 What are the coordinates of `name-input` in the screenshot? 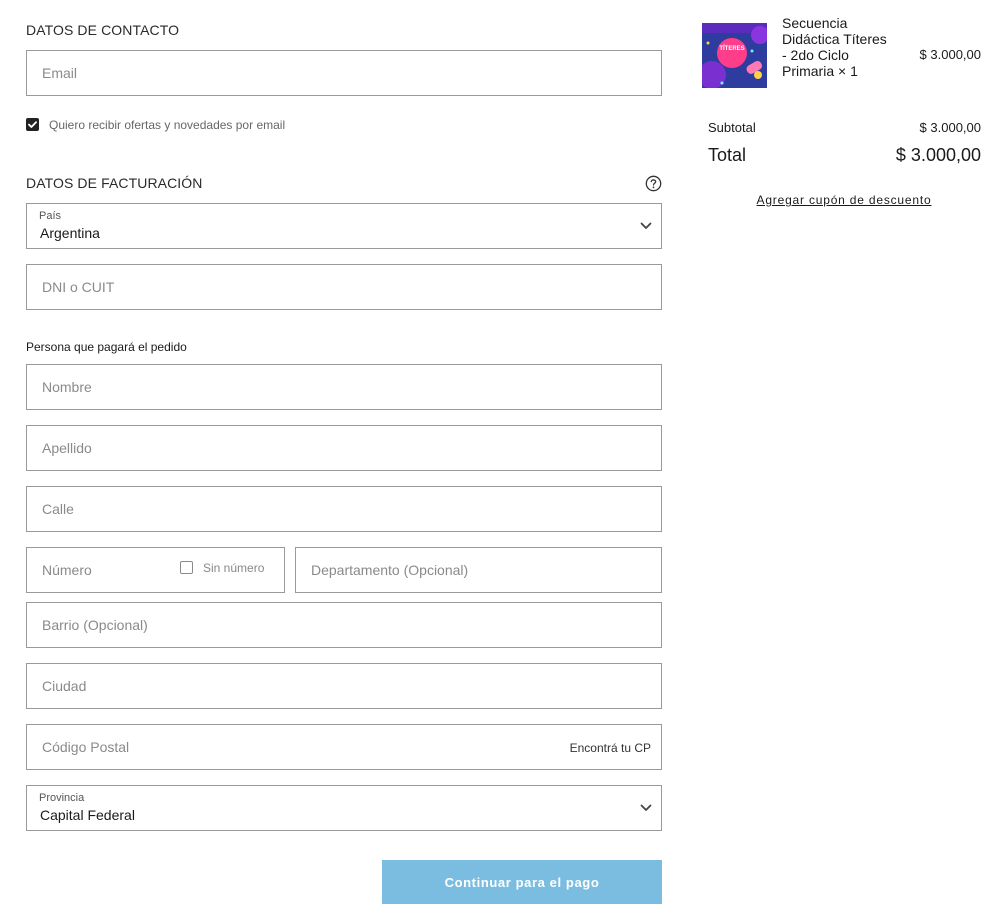 It's located at (344, 387).